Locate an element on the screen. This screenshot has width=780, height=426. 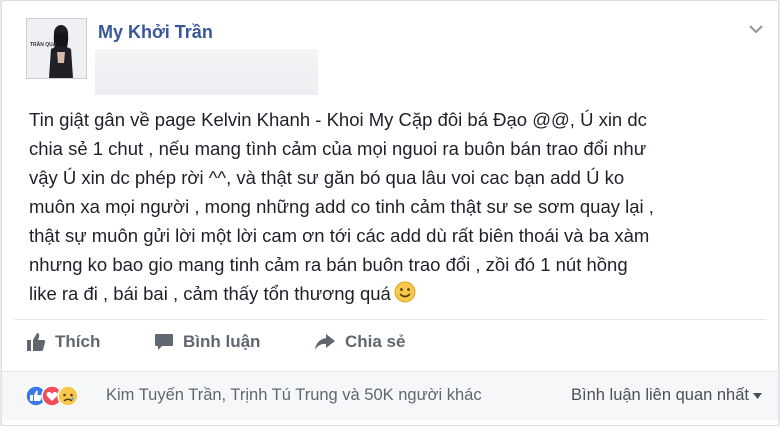
share-button: Chia sẻ is located at coordinates (359, 342).